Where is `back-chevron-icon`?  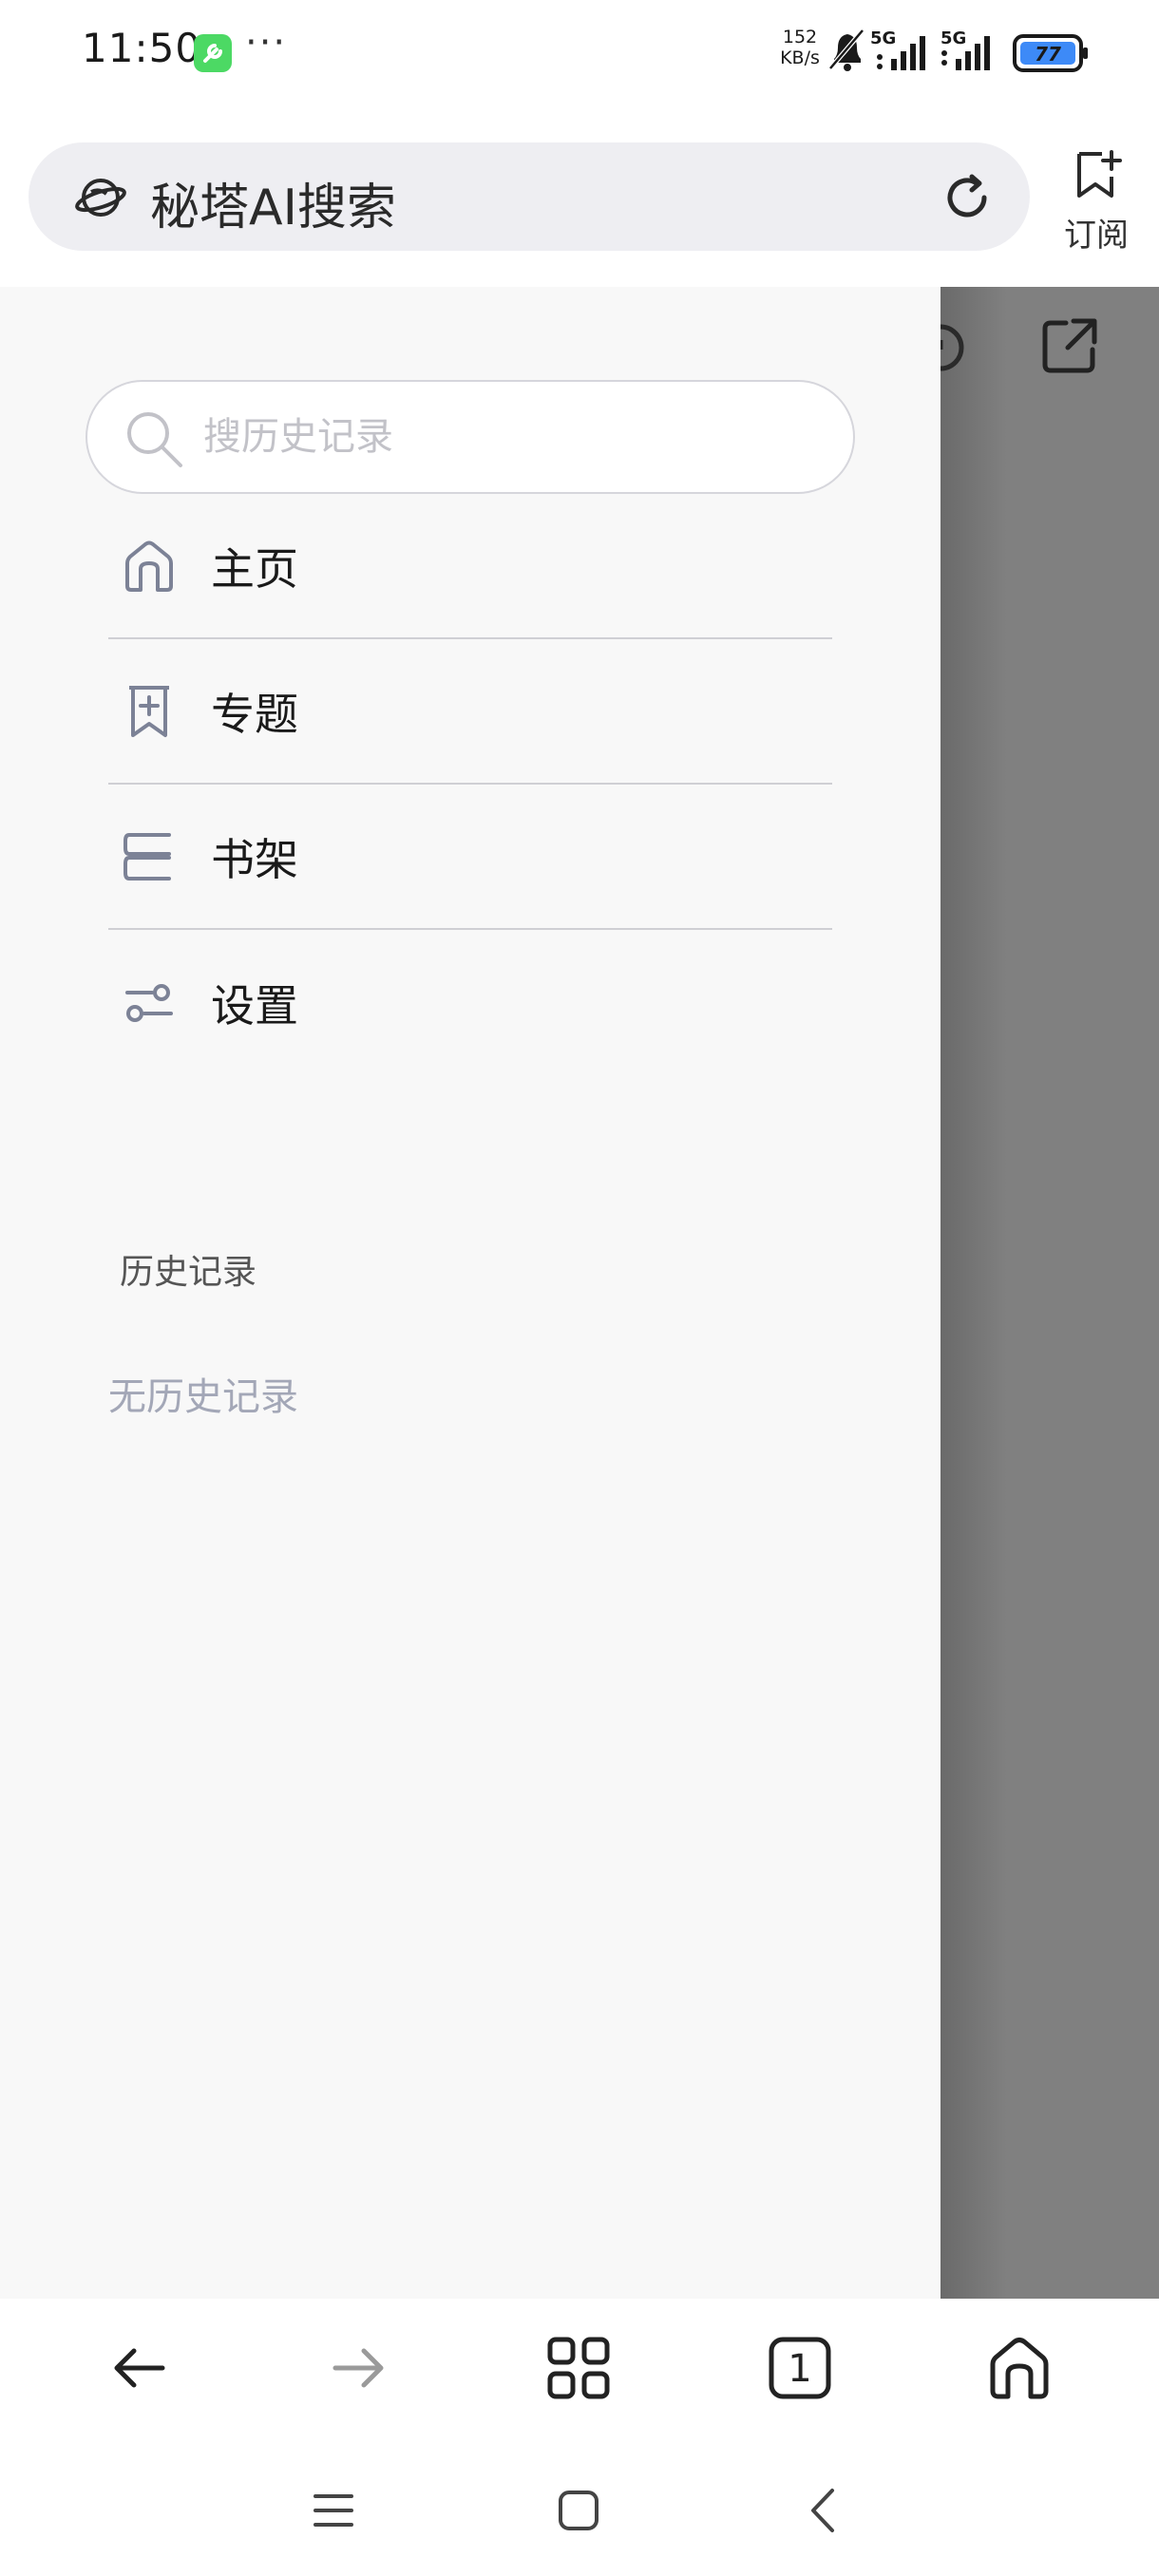 back-chevron-icon is located at coordinates (822, 2510).